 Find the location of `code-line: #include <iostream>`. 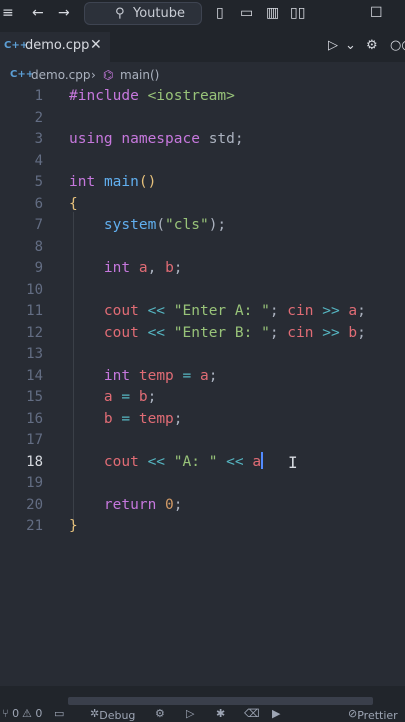

code-line: #include <iostream> is located at coordinates (152, 96).